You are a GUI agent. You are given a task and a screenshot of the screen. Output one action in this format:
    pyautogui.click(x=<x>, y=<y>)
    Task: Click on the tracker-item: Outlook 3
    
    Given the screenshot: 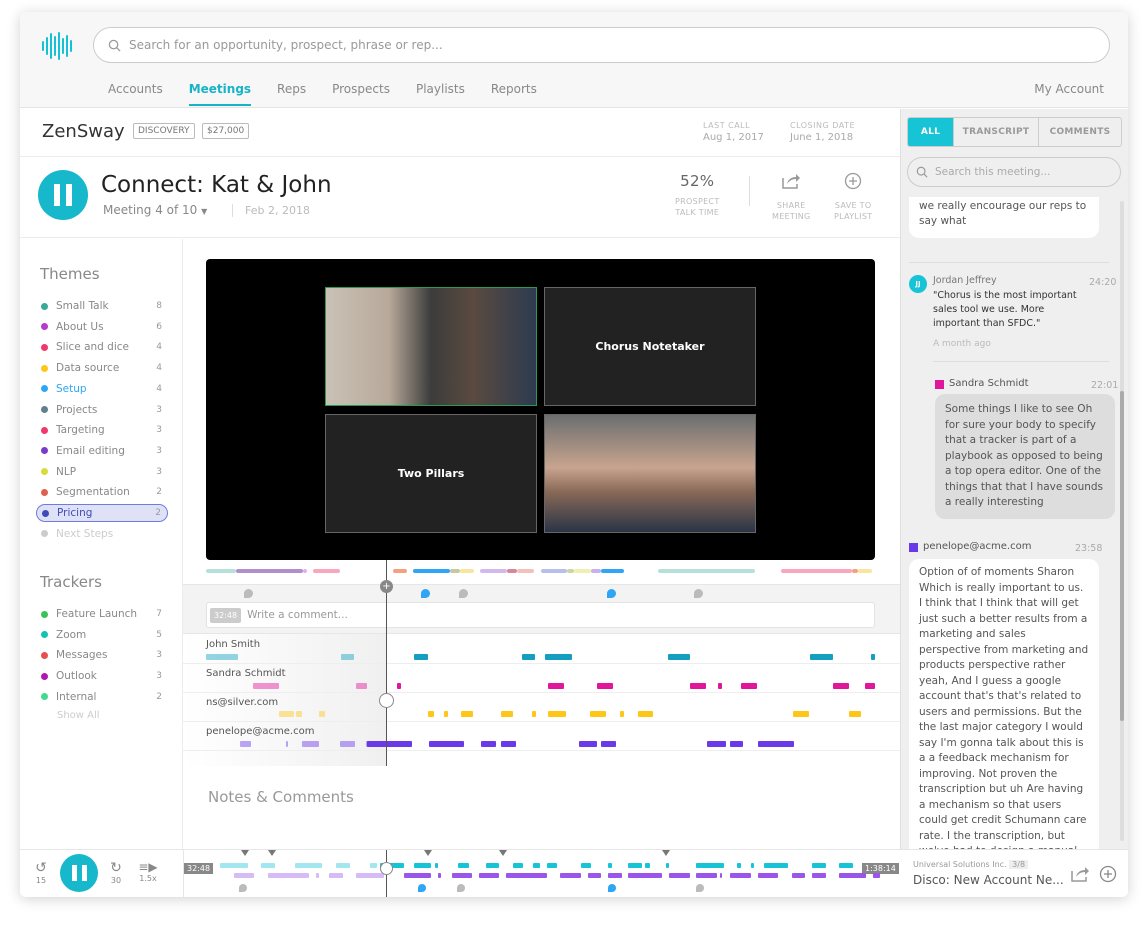 What is the action you would take?
    pyautogui.click(x=102, y=676)
    